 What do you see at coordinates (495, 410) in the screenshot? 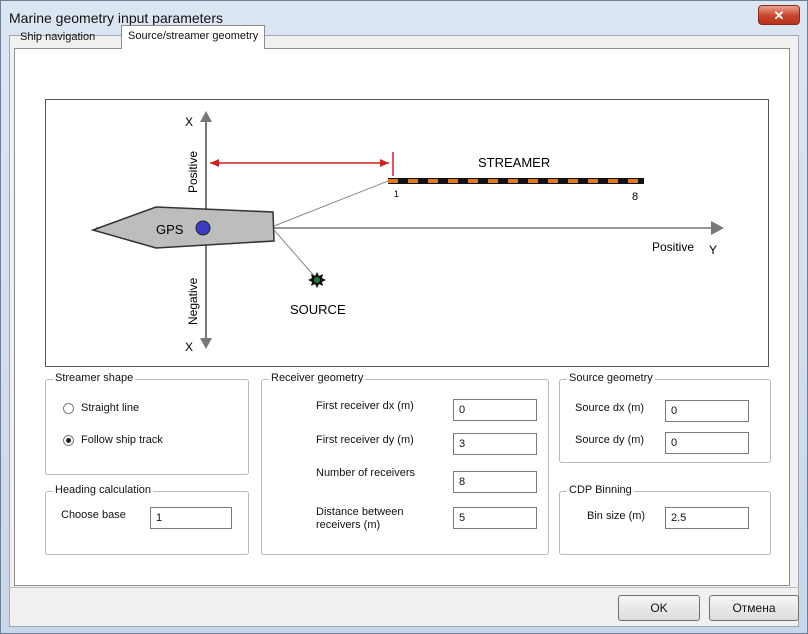
I see `first-receiver-dx-input: 0` at bounding box center [495, 410].